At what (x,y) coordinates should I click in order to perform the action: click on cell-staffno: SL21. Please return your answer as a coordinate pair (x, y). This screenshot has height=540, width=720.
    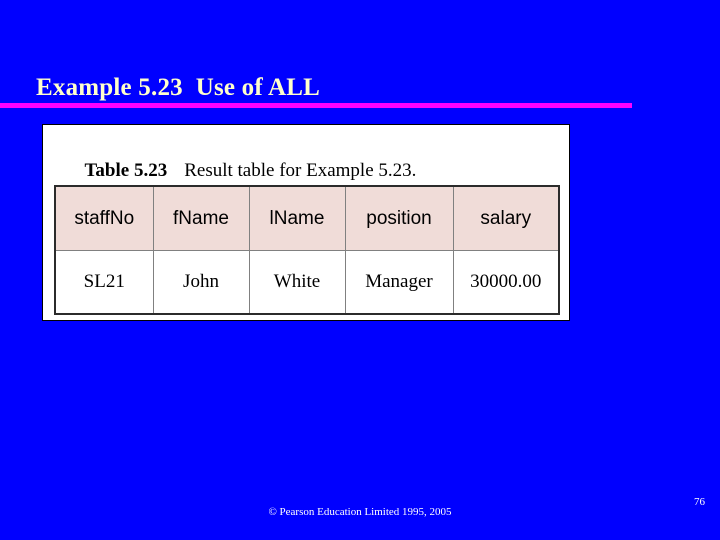
    Looking at the image, I should click on (104, 282).